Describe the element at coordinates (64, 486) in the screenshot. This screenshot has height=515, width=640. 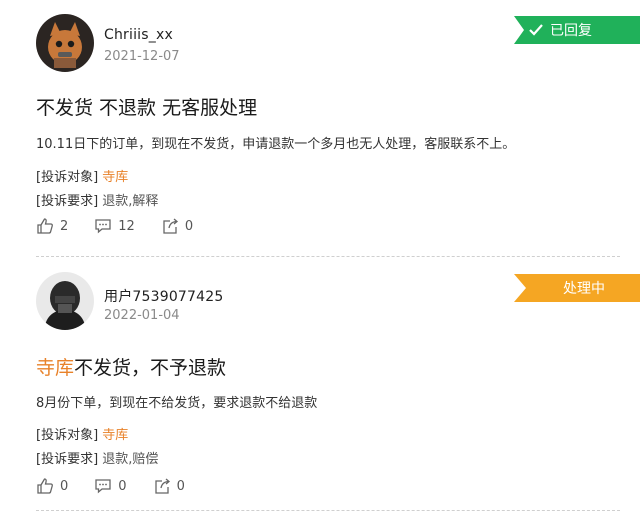
I see `like-count: 0` at that location.